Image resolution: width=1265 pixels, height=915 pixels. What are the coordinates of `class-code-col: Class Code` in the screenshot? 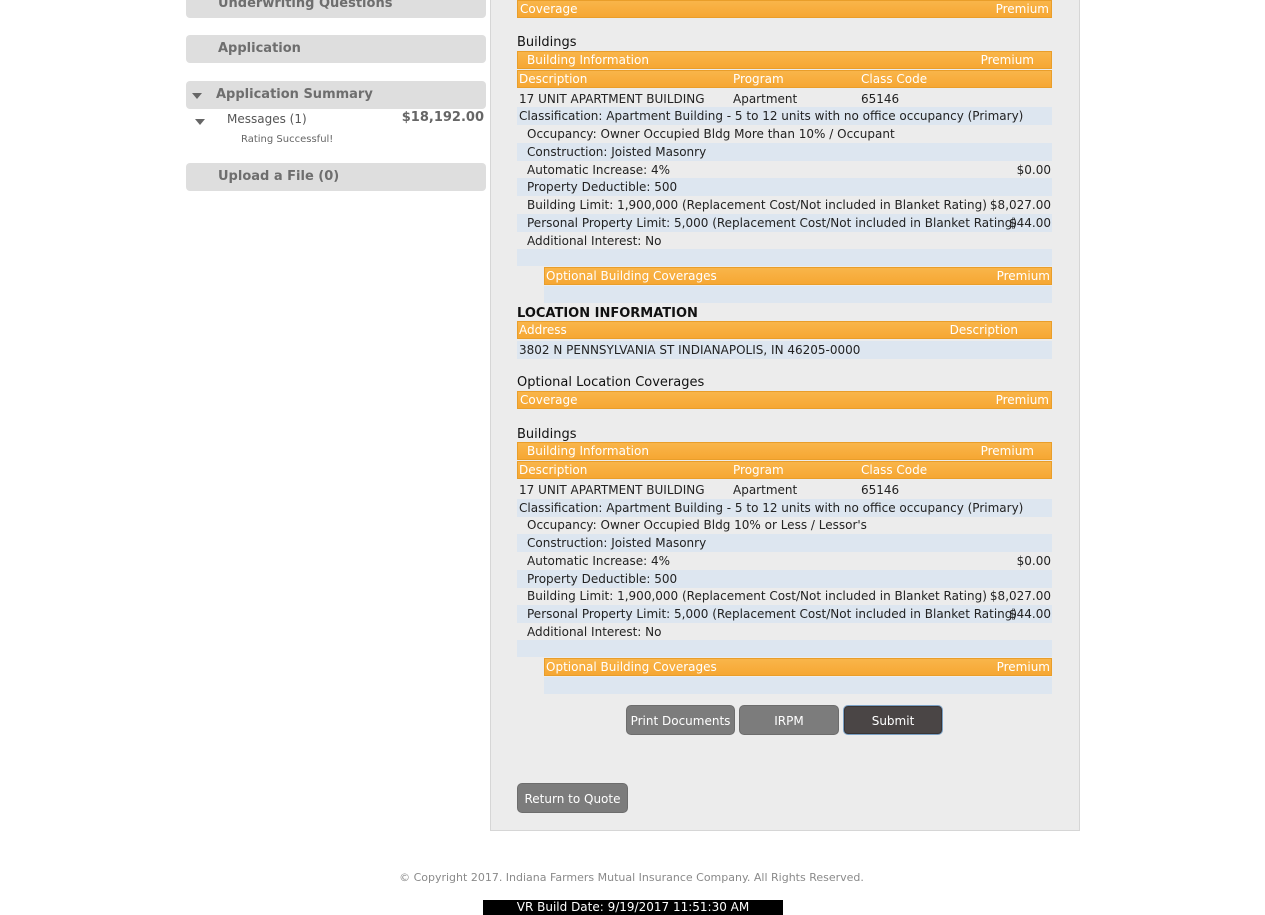 It's located at (894, 79).